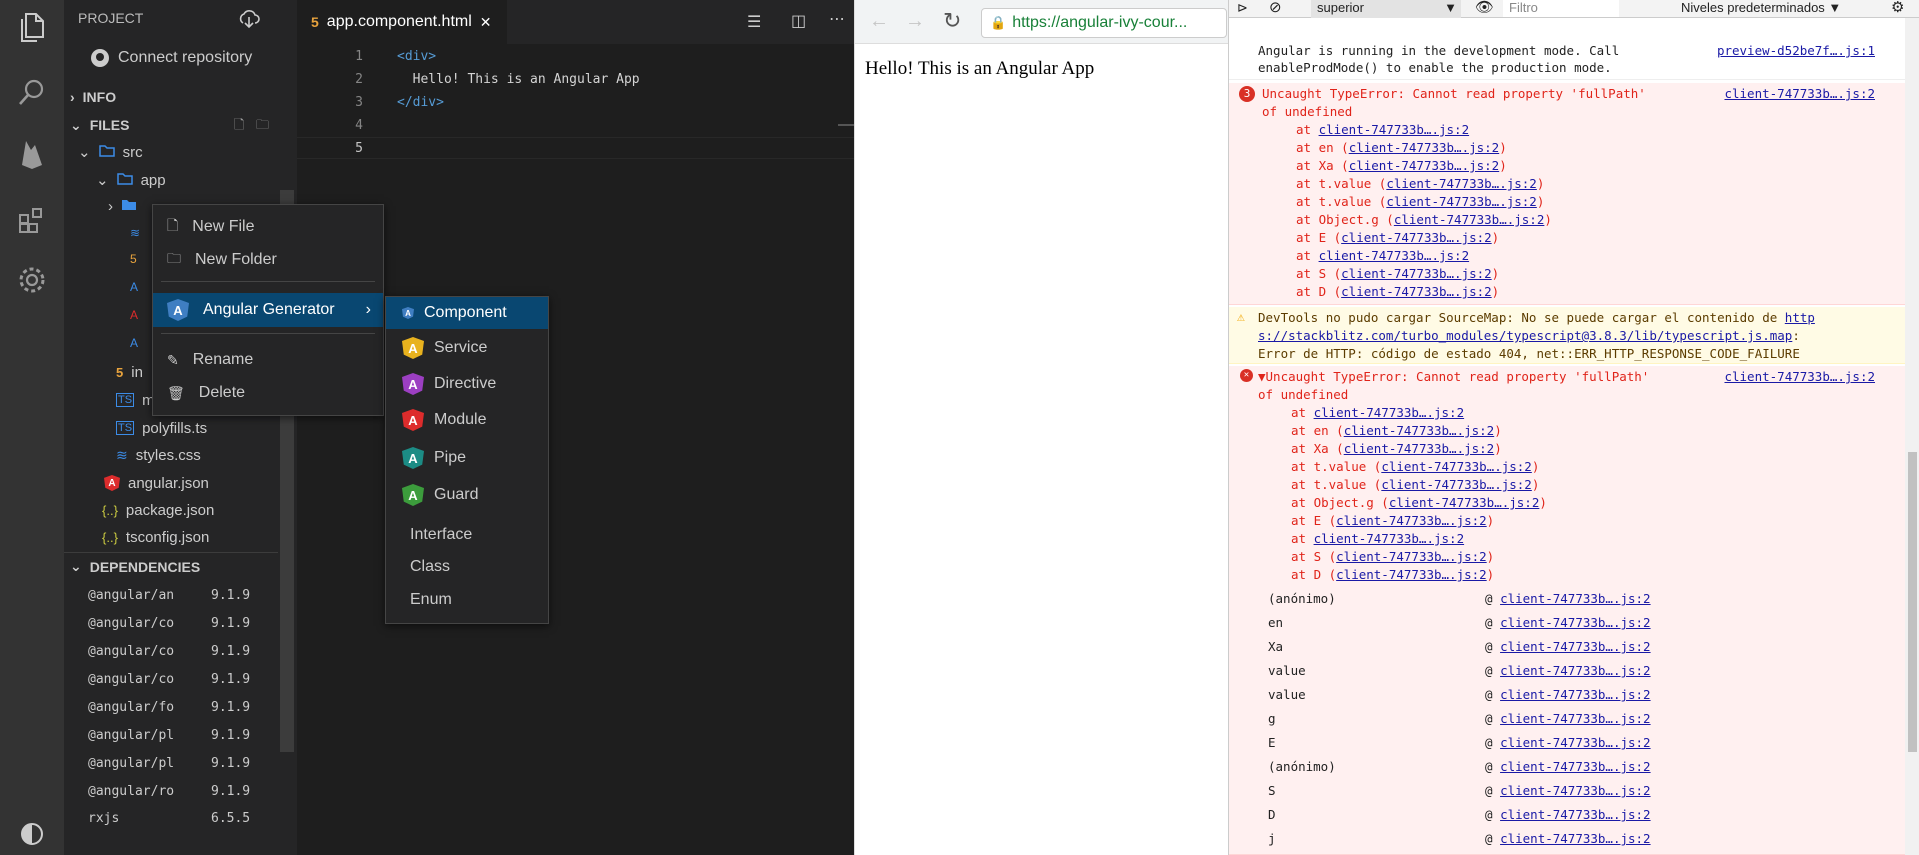 The width and height of the screenshot is (1919, 855). What do you see at coordinates (171, 566) in the screenshot?
I see `section-dependencies: ⌄ DEPENDENCIES` at bounding box center [171, 566].